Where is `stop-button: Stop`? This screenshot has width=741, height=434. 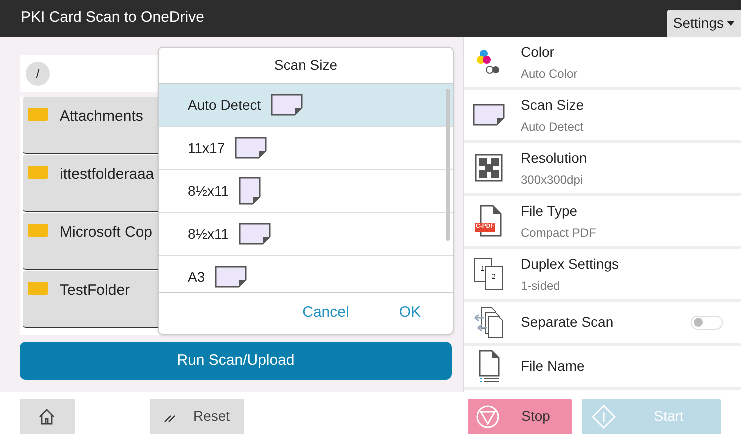
stop-button: Stop is located at coordinates (520, 416).